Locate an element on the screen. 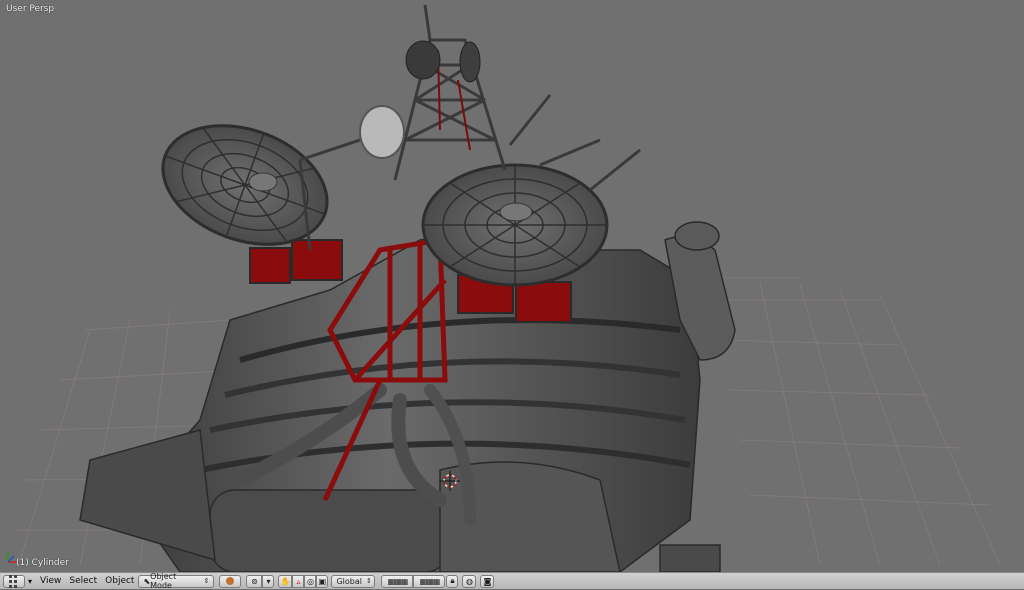 The width and height of the screenshot is (1024, 590). layer-buttons-b: ▦▦▦ is located at coordinates (429, 581).